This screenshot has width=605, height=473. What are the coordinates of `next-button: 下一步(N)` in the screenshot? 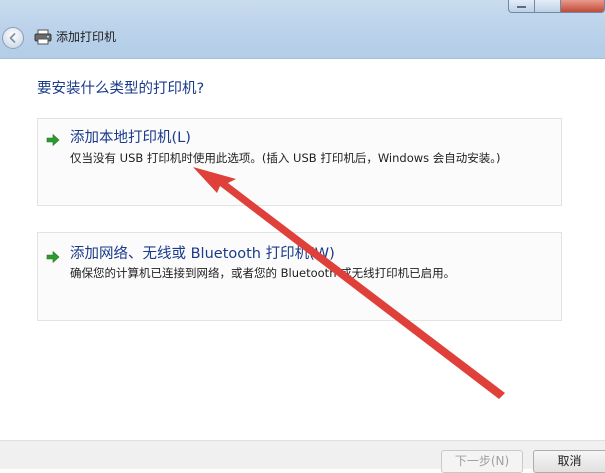 It's located at (482, 461).